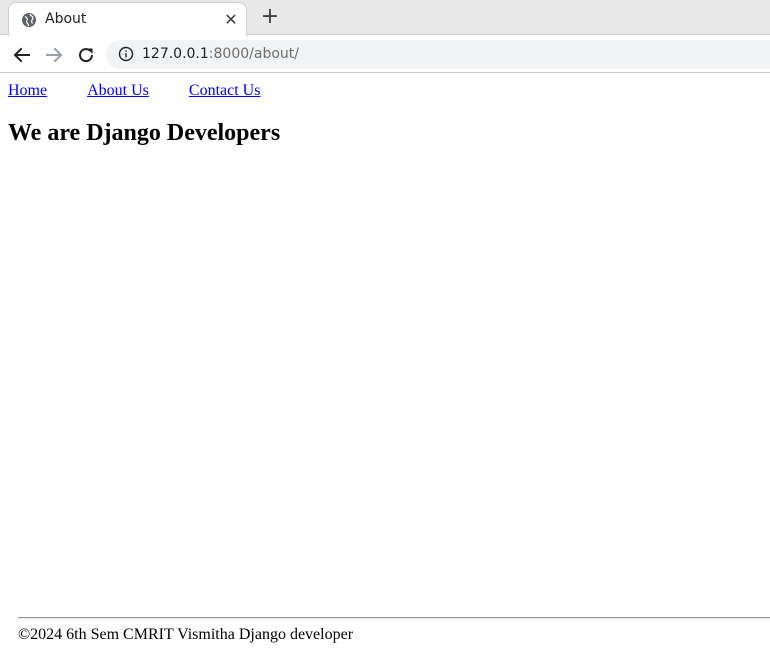  Describe the element at coordinates (86, 55) in the screenshot. I see `reload-icon` at that location.